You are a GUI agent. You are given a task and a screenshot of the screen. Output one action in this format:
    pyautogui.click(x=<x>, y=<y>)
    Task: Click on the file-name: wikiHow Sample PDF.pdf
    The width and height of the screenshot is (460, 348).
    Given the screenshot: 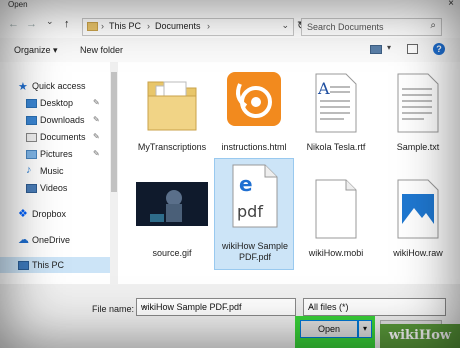 What is the action you would take?
    pyautogui.click(x=255, y=251)
    